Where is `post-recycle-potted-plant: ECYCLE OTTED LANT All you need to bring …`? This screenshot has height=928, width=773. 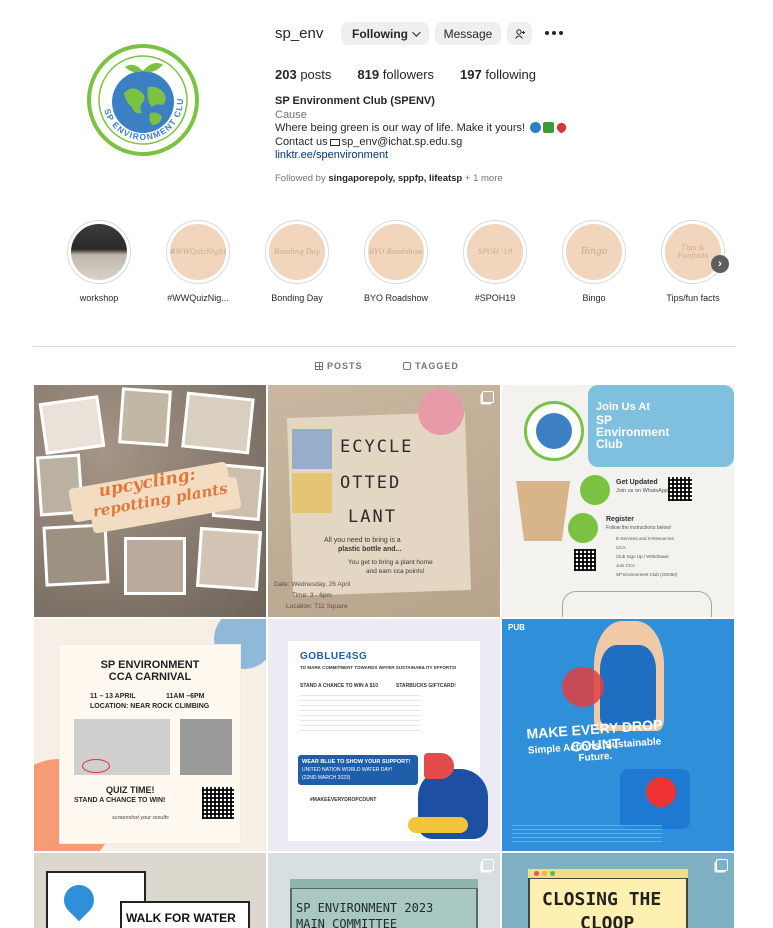
post-recycle-potted-plant: ECYCLE OTTED LANT All you need to bring … is located at coordinates (384, 501).